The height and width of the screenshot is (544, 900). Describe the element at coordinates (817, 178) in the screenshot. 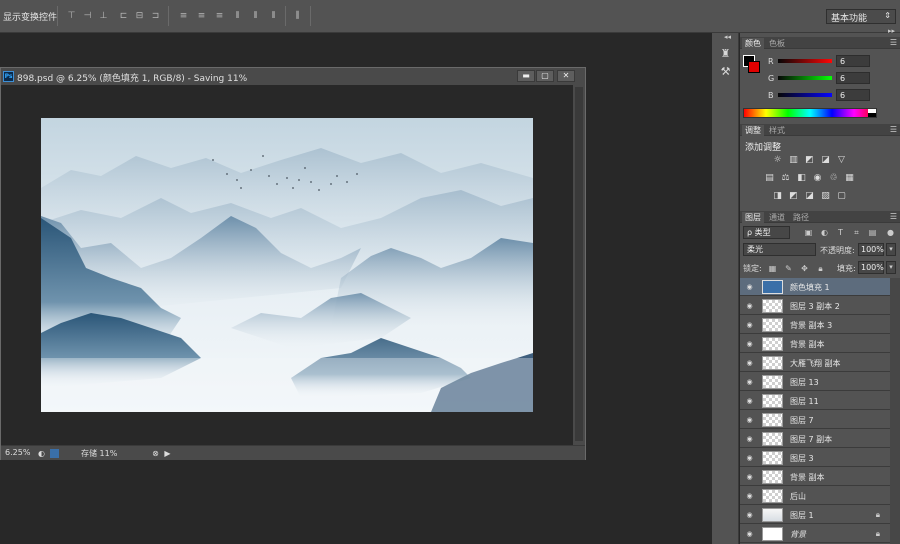

I see `photo-filter-icon: ◉` at that location.